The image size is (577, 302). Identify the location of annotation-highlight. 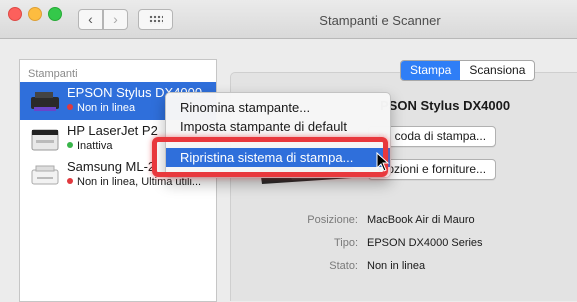
(270, 157).